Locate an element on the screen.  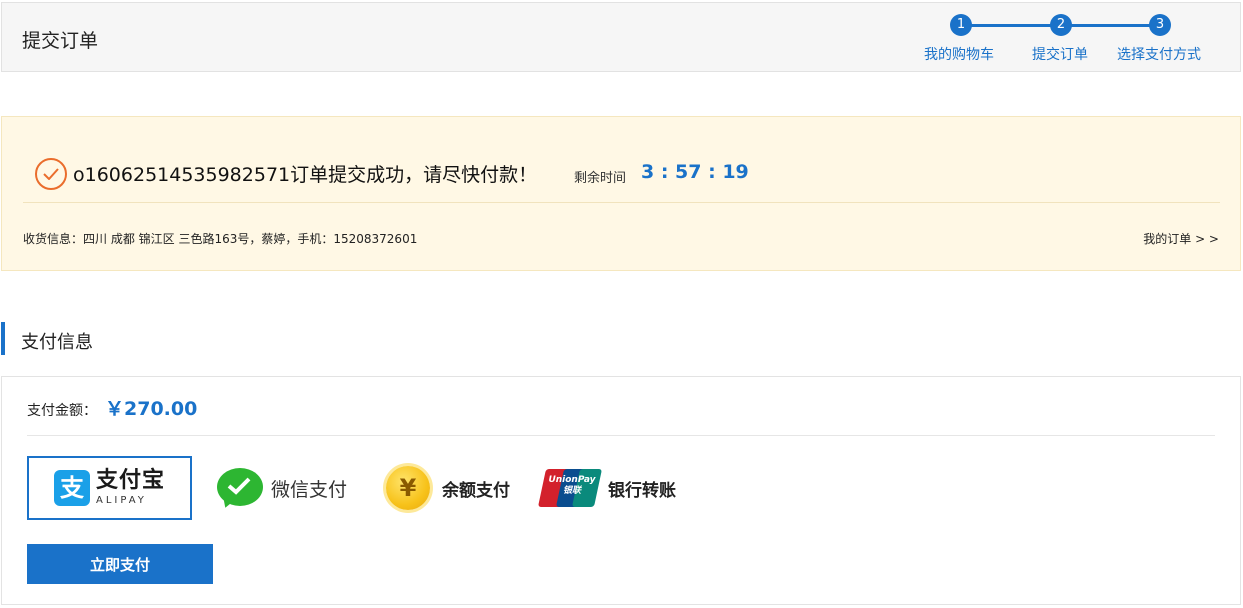
check-circle-icon is located at coordinates (51, 174).